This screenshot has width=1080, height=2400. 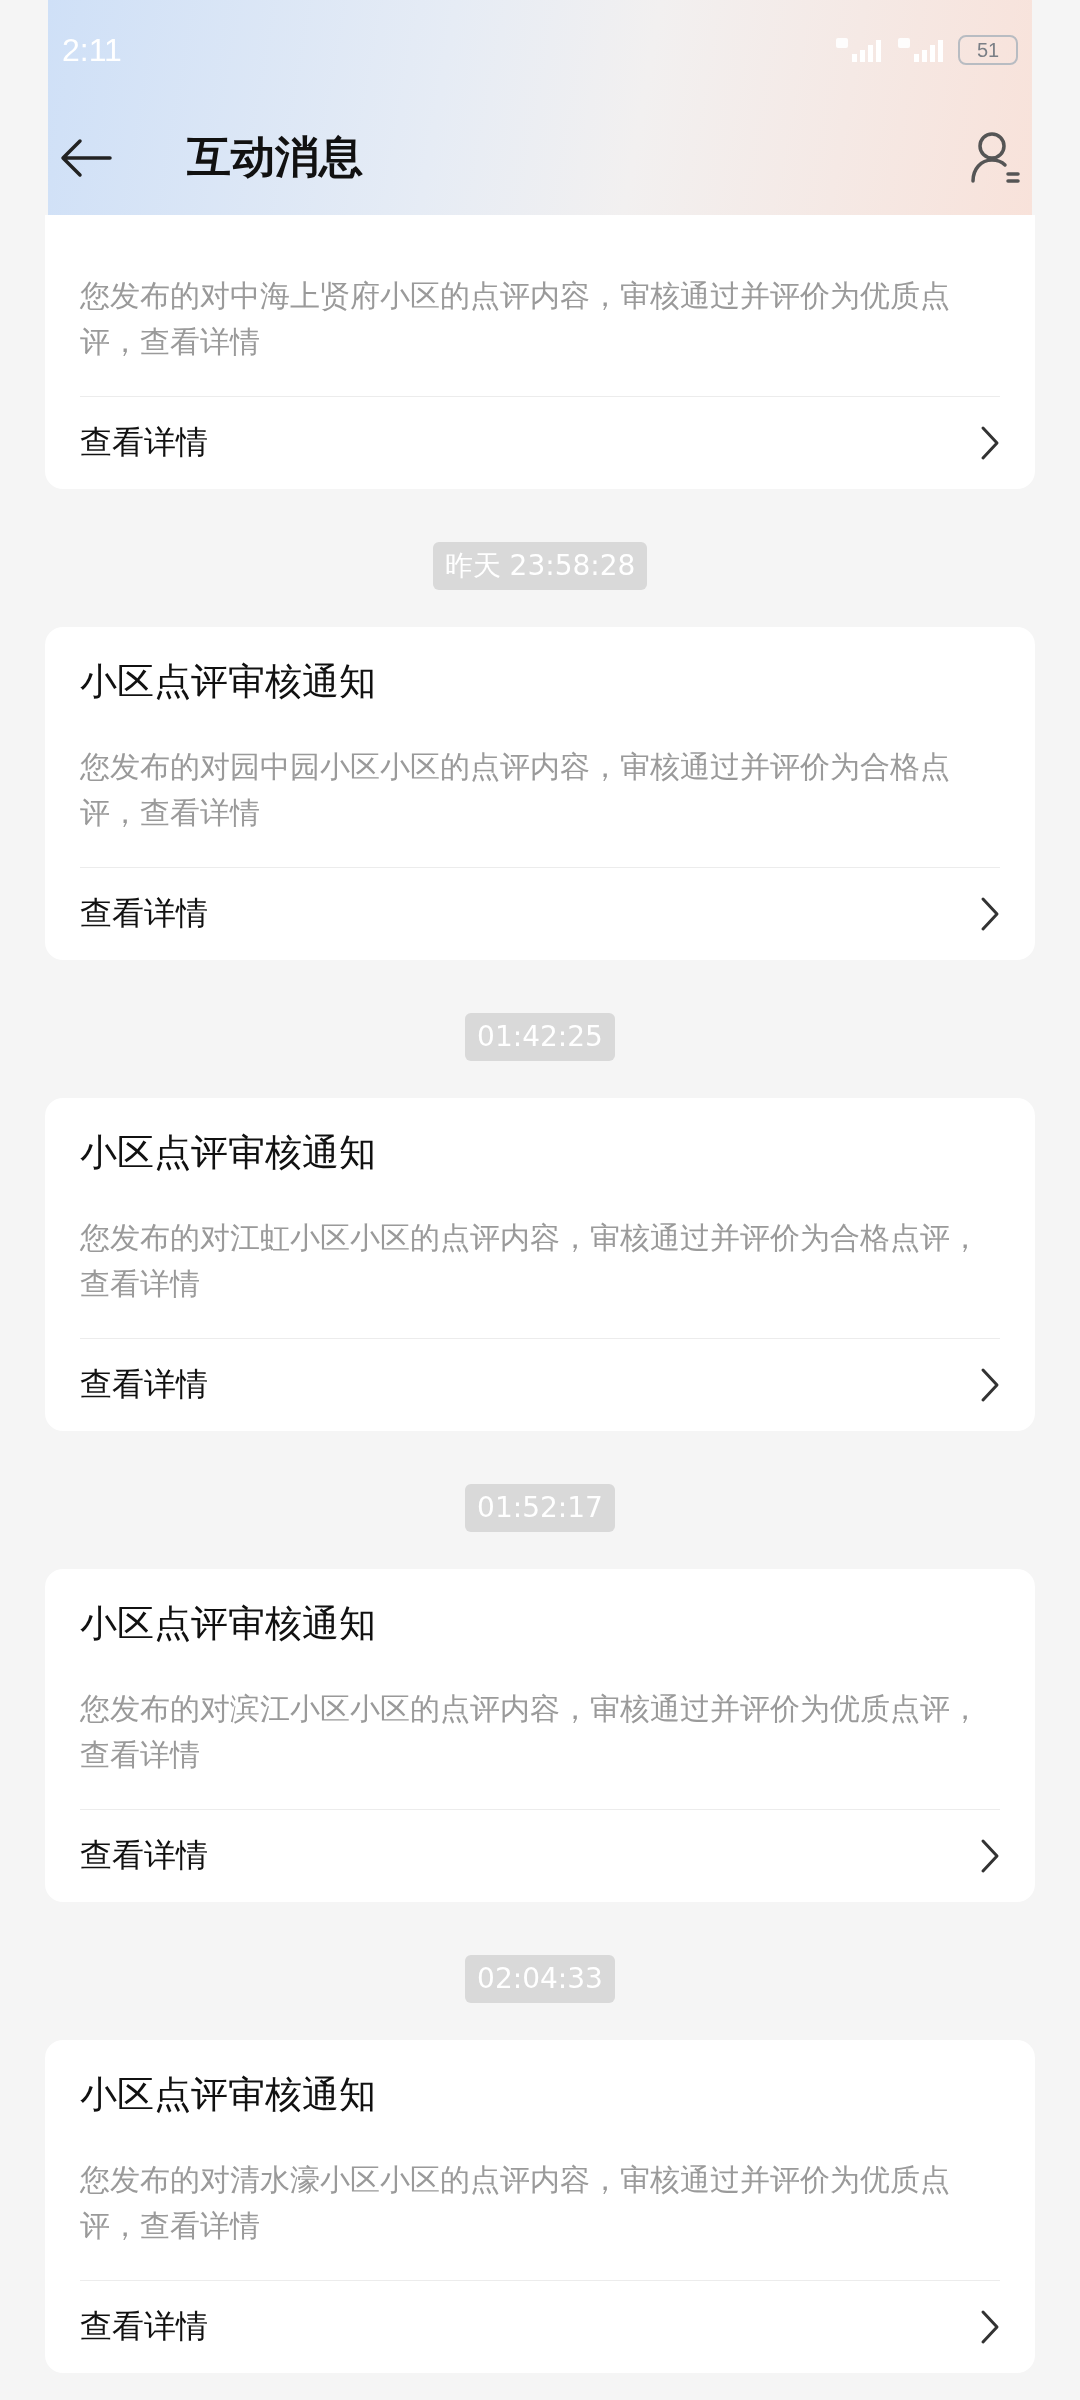 I want to click on message-text: 您发布的对中海上贤府小区的点评内容，审核通过并评价为优质点评，查看详情, so click(x=515, y=319).